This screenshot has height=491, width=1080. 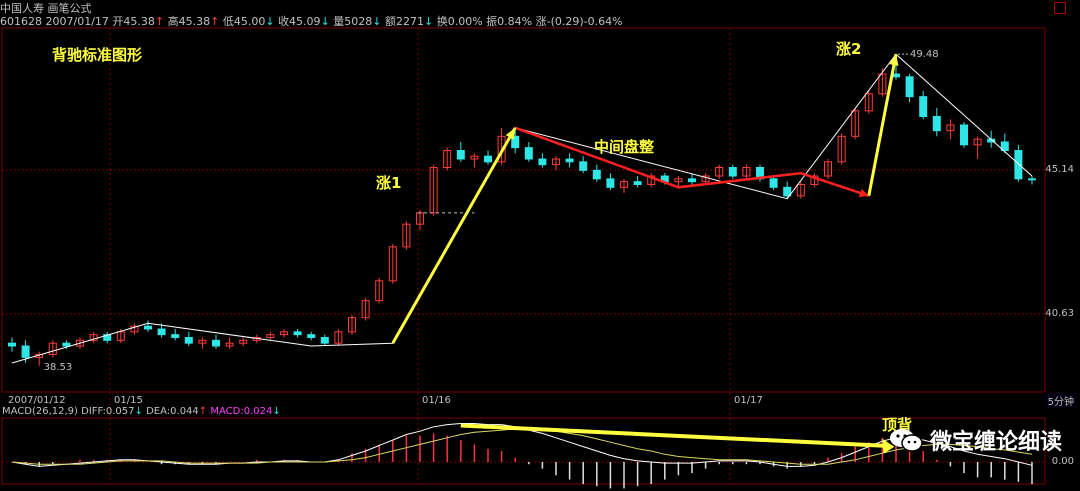 What do you see at coordinates (404, 21) in the screenshot?
I see `amount-value: 额2271` at bounding box center [404, 21].